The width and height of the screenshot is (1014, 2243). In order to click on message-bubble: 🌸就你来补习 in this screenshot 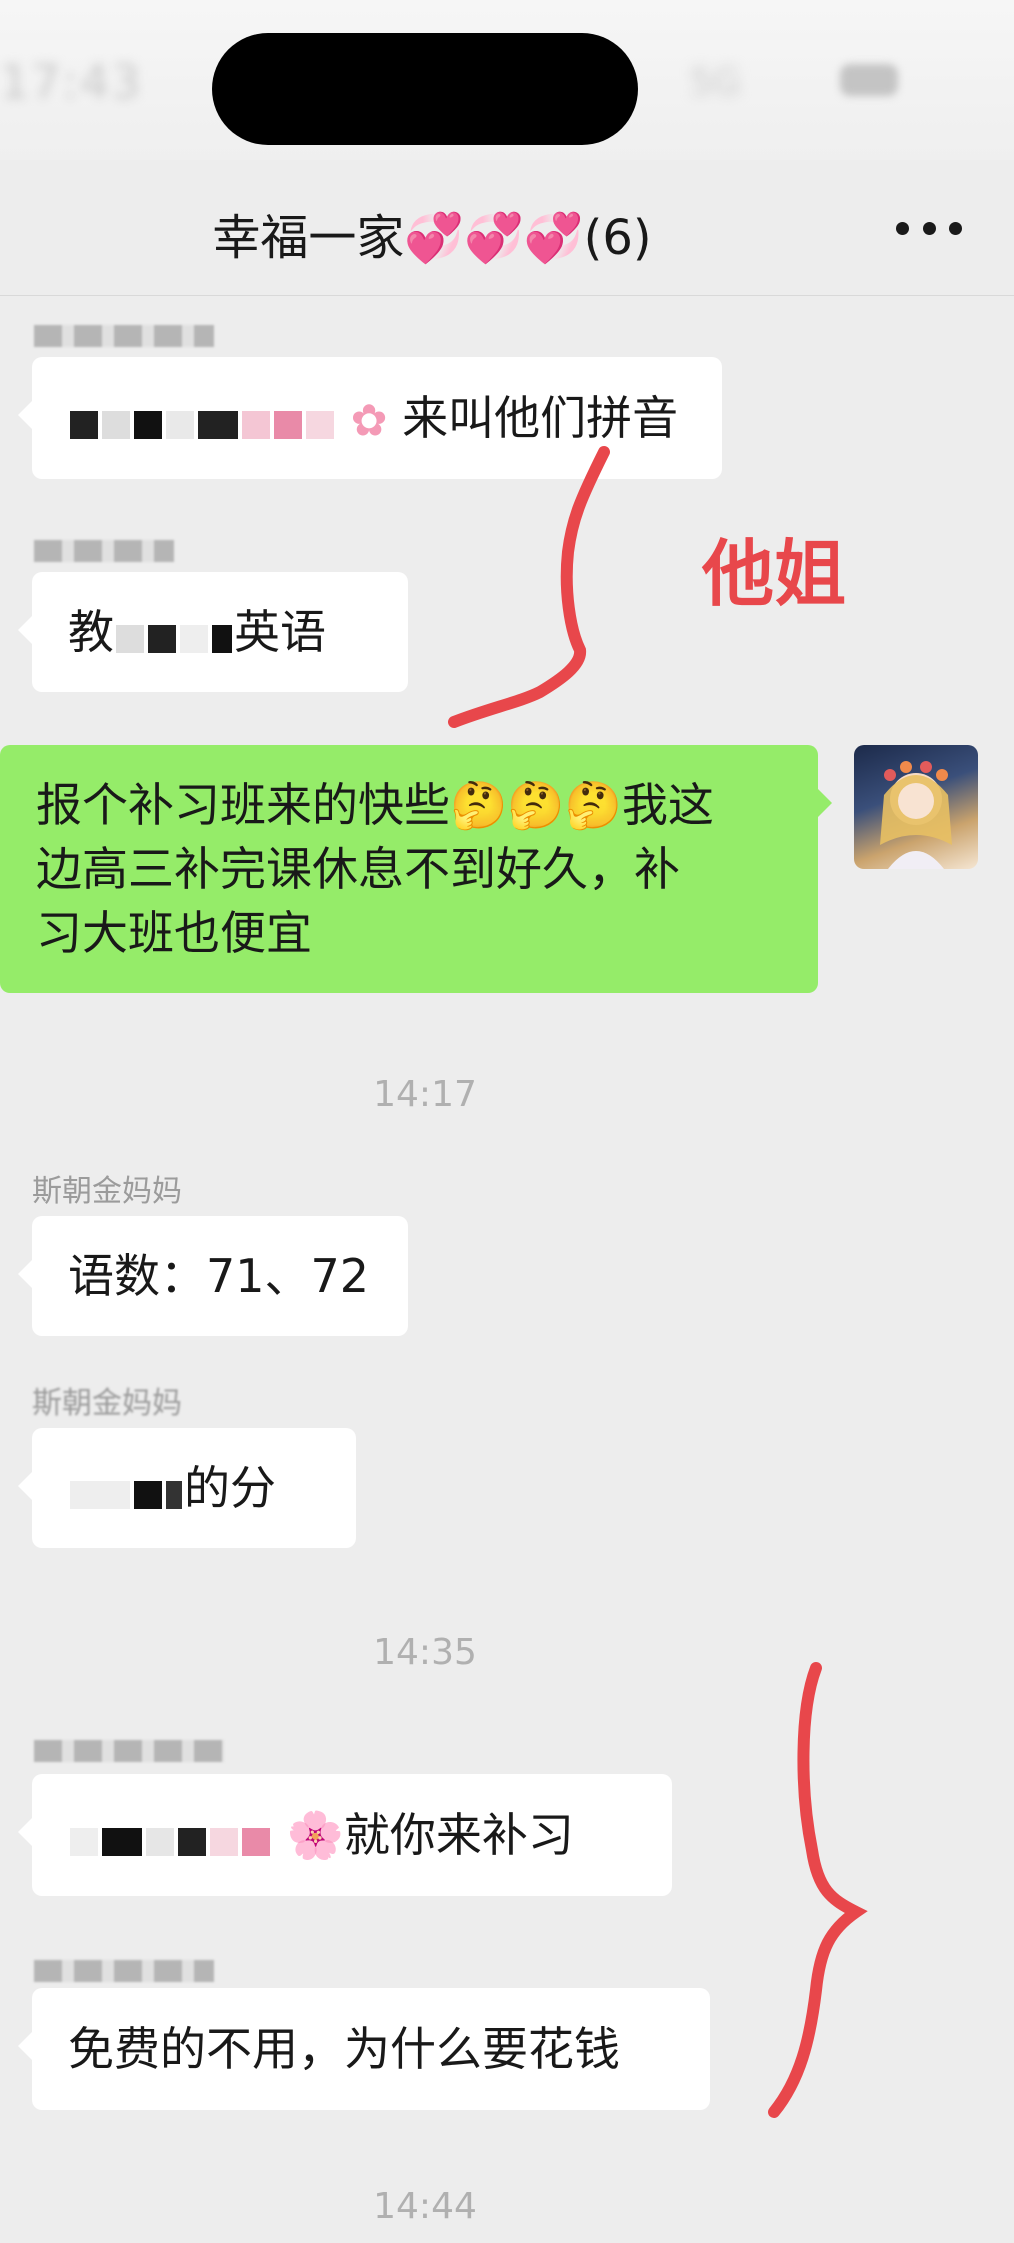, I will do `click(345, 1835)`.